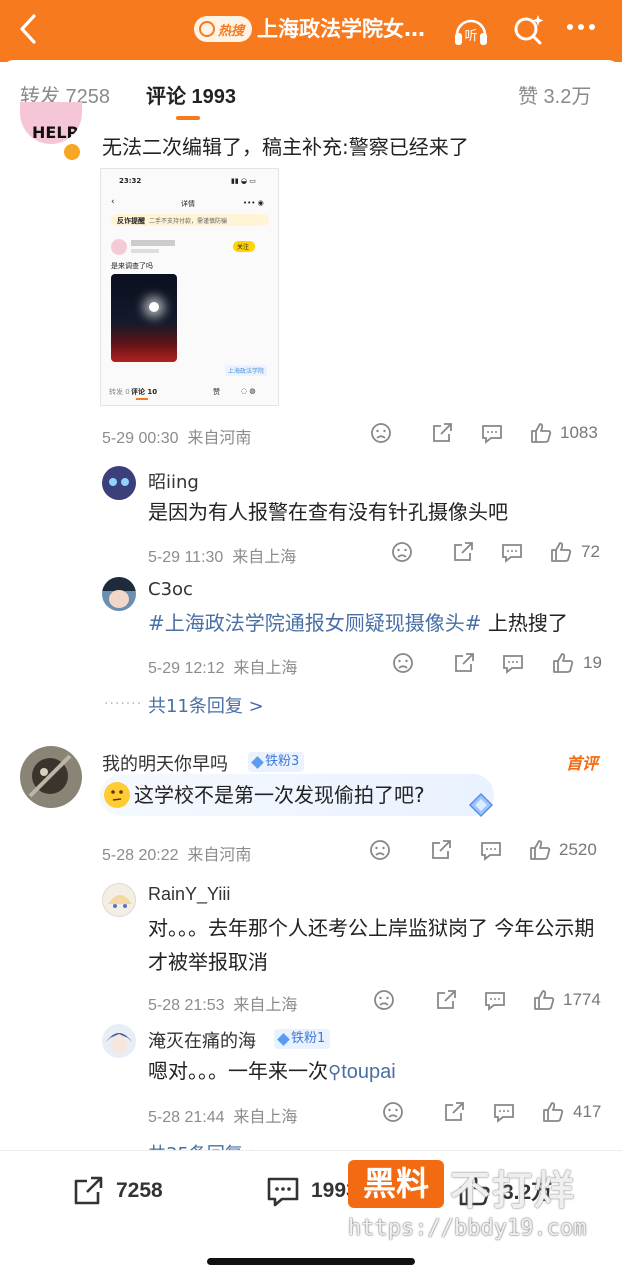 This screenshot has width=622, height=1280. What do you see at coordinates (311, 1261) in the screenshot?
I see `home-indicator` at bounding box center [311, 1261].